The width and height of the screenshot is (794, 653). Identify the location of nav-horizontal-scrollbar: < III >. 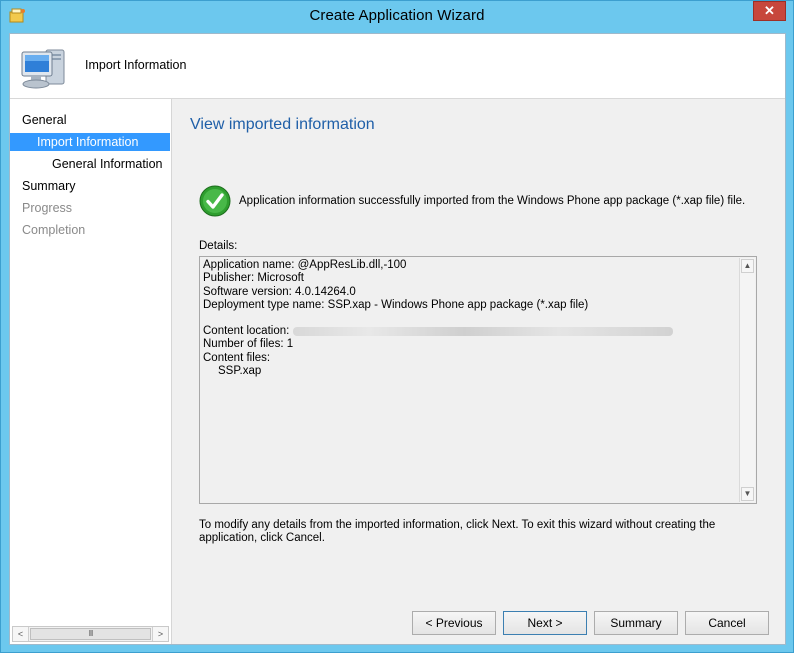
(90, 634).